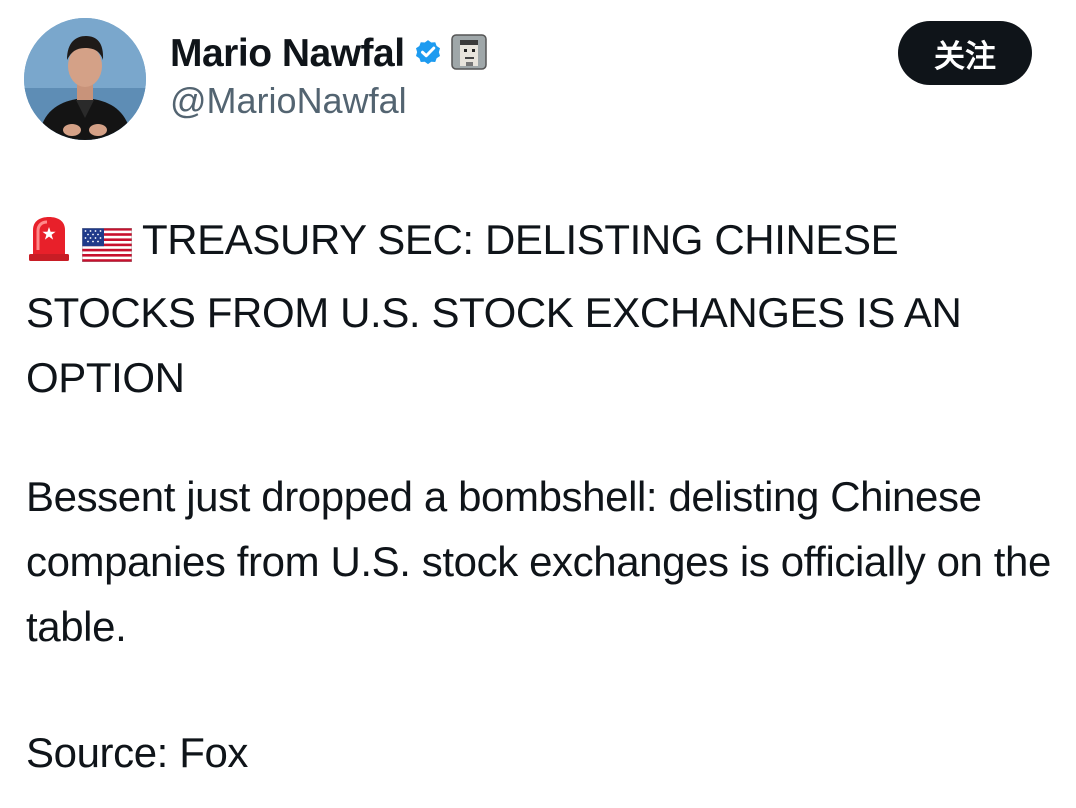 The height and width of the screenshot is (808, 1076). I want to click on avatar-image, so click(85, 79).